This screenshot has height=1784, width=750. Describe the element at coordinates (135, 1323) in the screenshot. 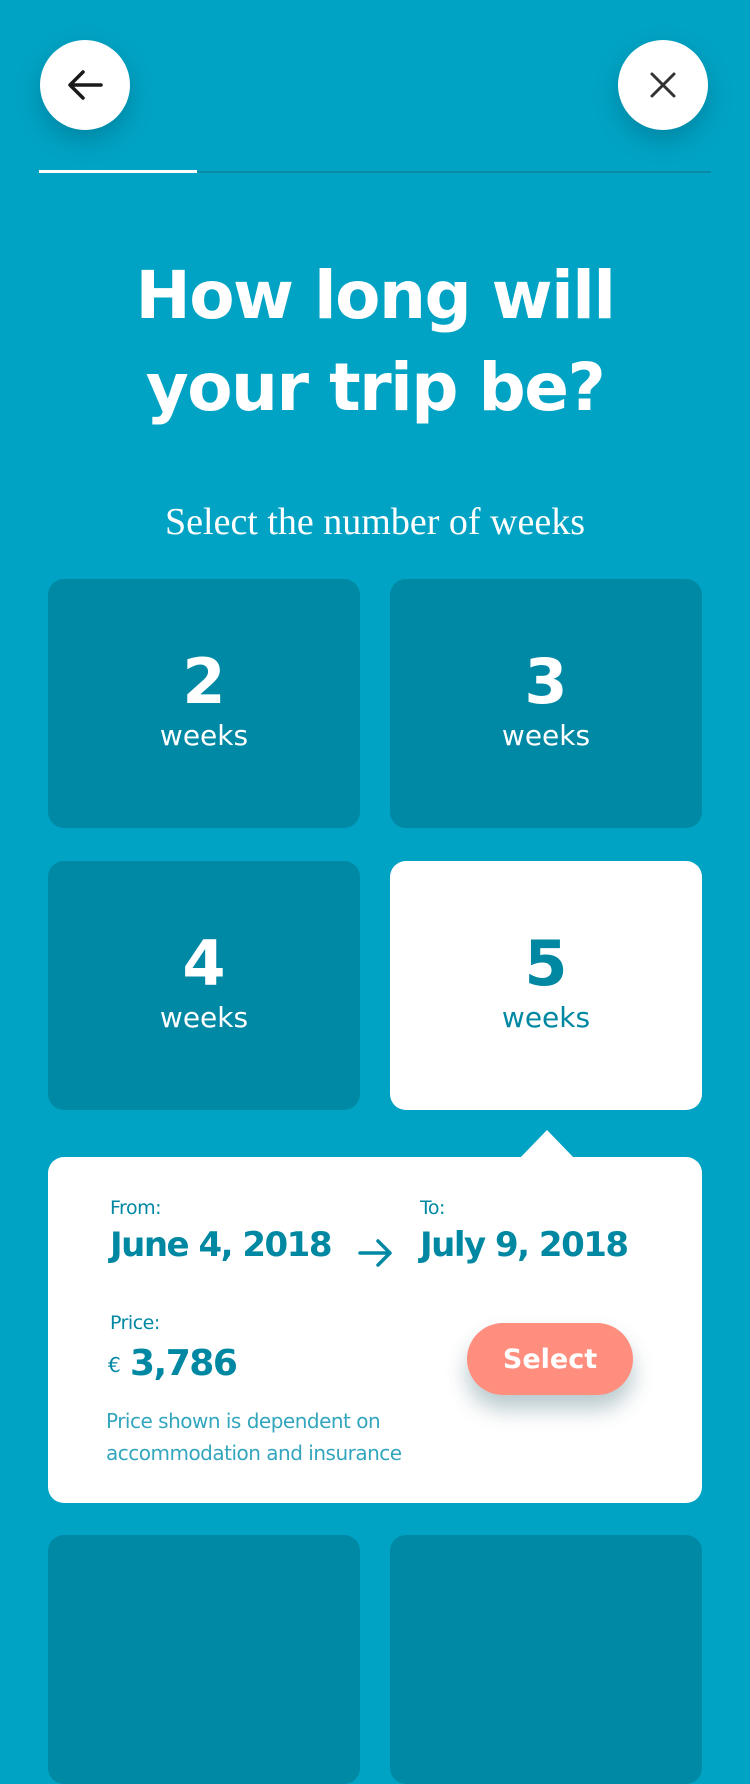

I see `price-label: Price:` at that location.